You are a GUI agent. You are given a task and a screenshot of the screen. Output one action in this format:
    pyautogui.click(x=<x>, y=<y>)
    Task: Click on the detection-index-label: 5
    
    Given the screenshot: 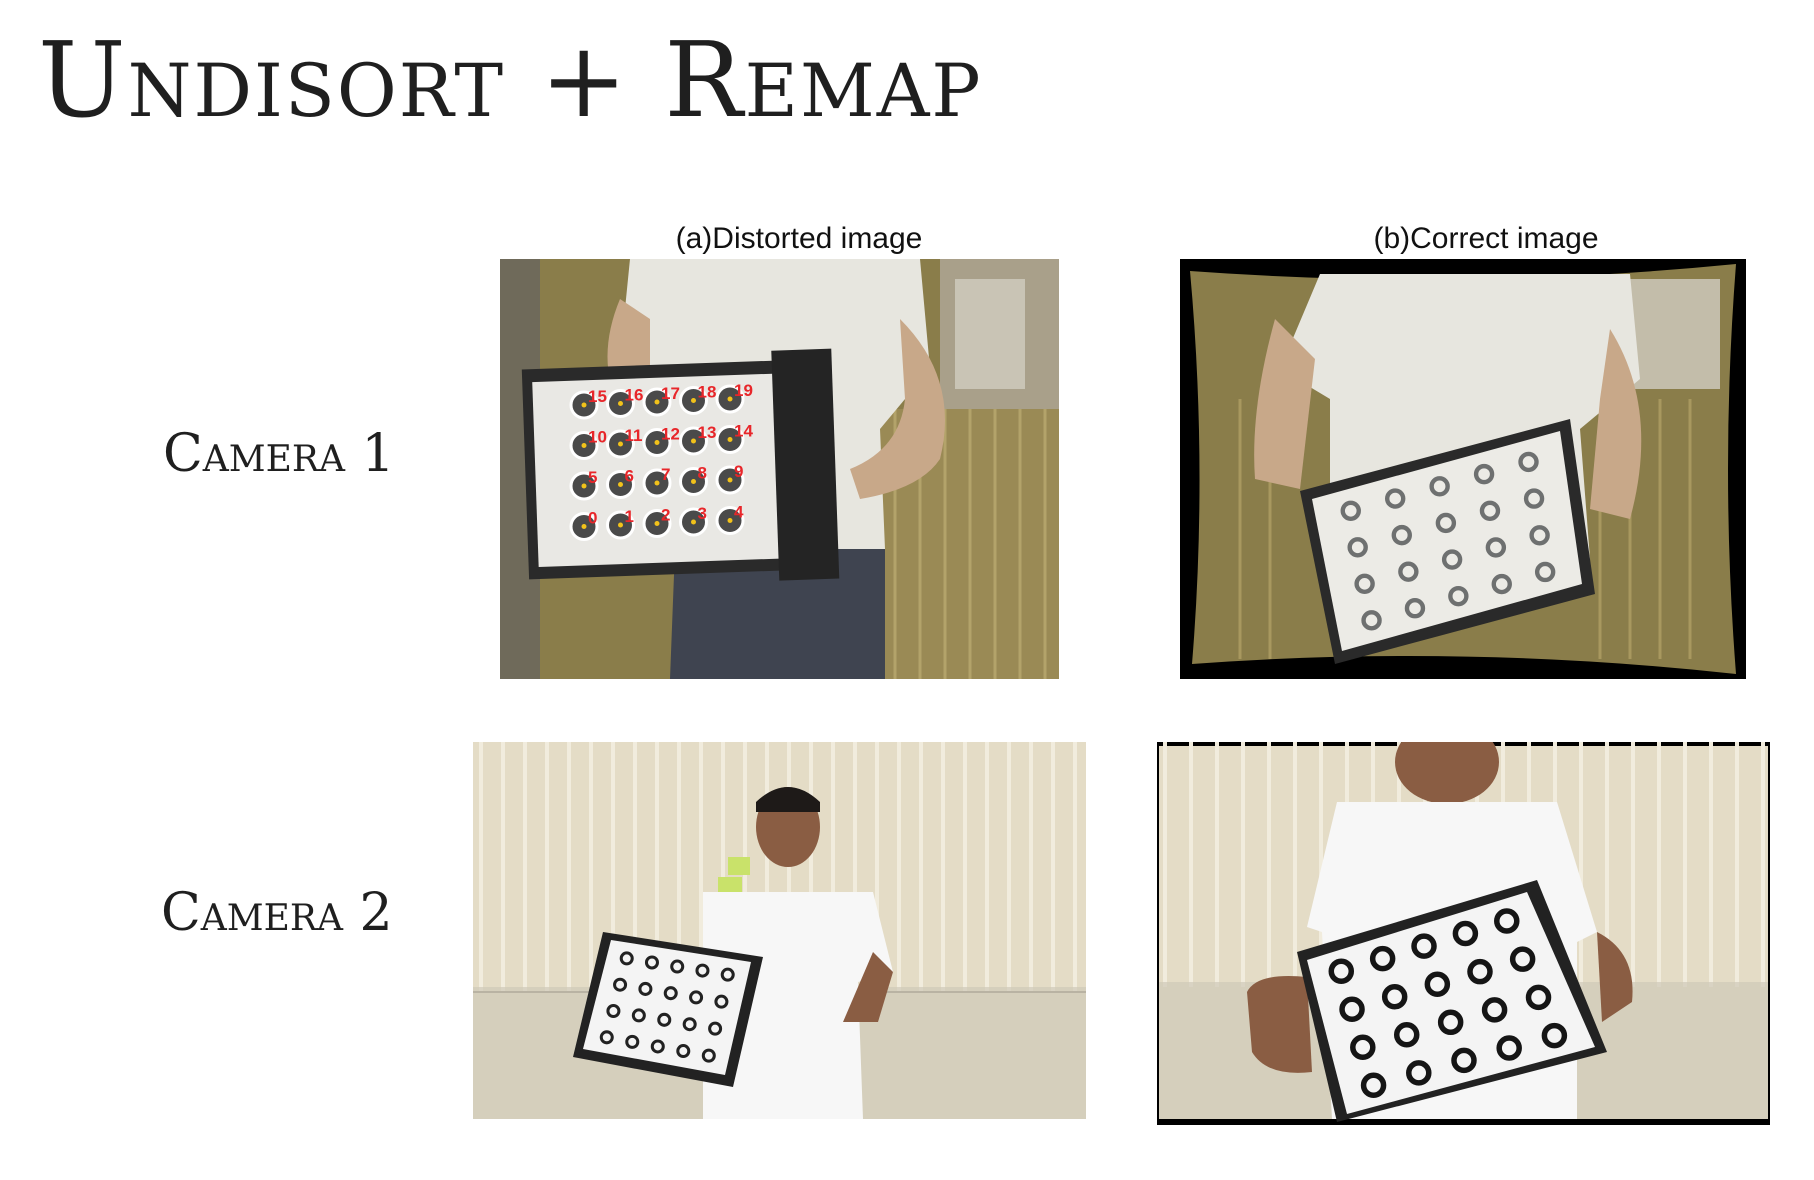 What is the action you would take?
    pyautogui.click(x=592, y=477)
    